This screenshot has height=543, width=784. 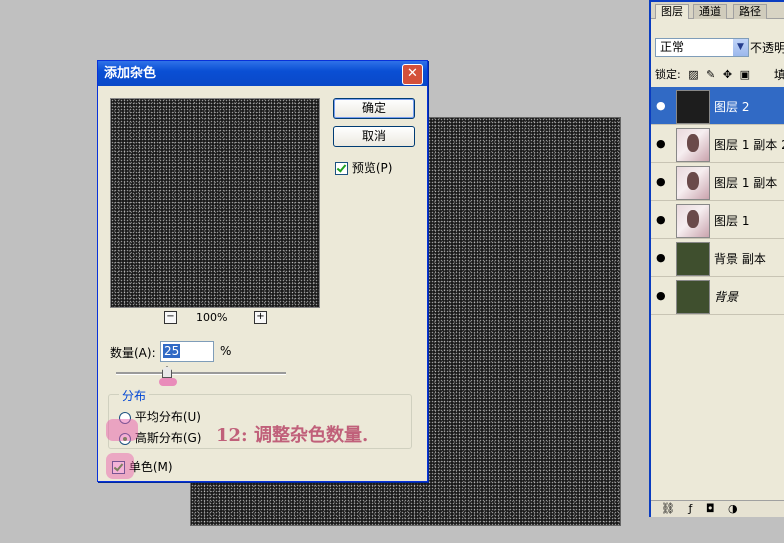 What do you see at coordinates (292, 435) in the screenshot?
I see `tutorial-annotation: 12: 调整杂色数量.` at bounding box center [292, 435].